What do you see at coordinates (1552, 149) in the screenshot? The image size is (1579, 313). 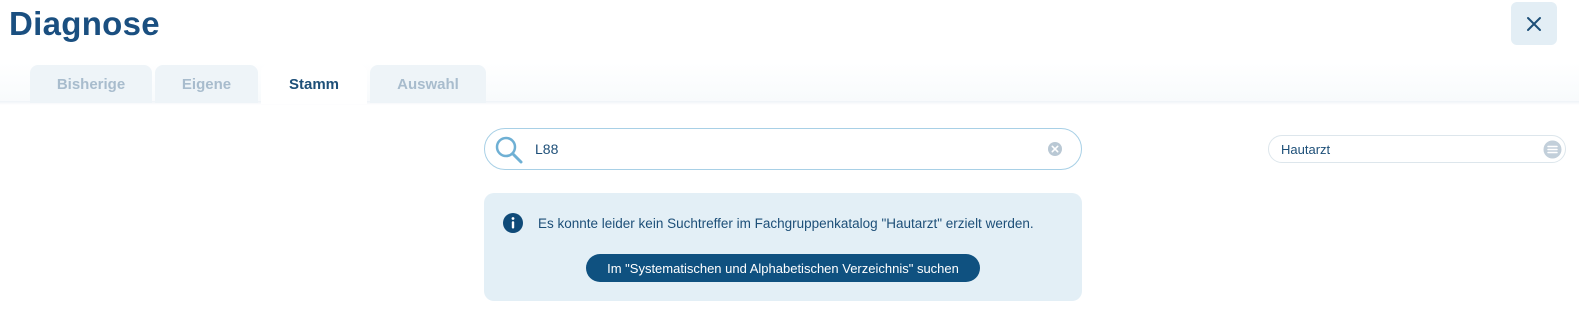 I see `menu-icon` at bounding box center [1552, 149].